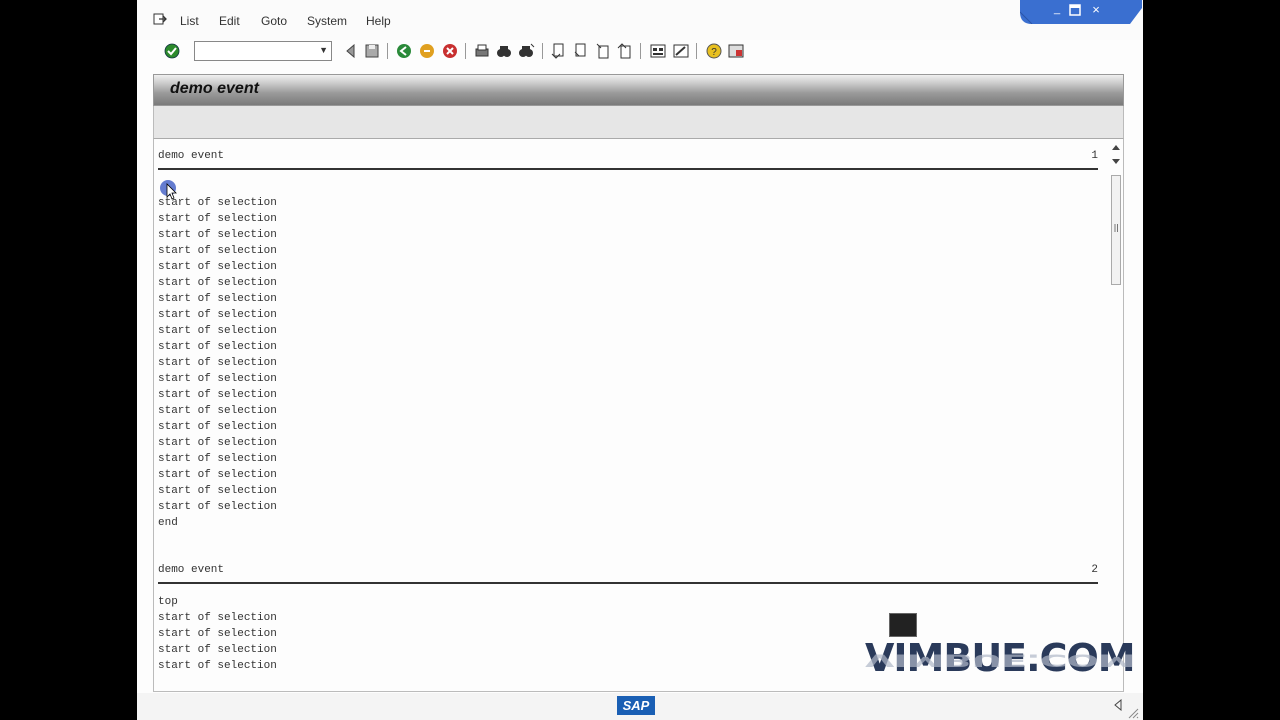 The height and width of the screenshot is (720, 1280). Describe the element at coordinates (274, 21) in the screenshot. I see `menu-goto: Goto` at that location.